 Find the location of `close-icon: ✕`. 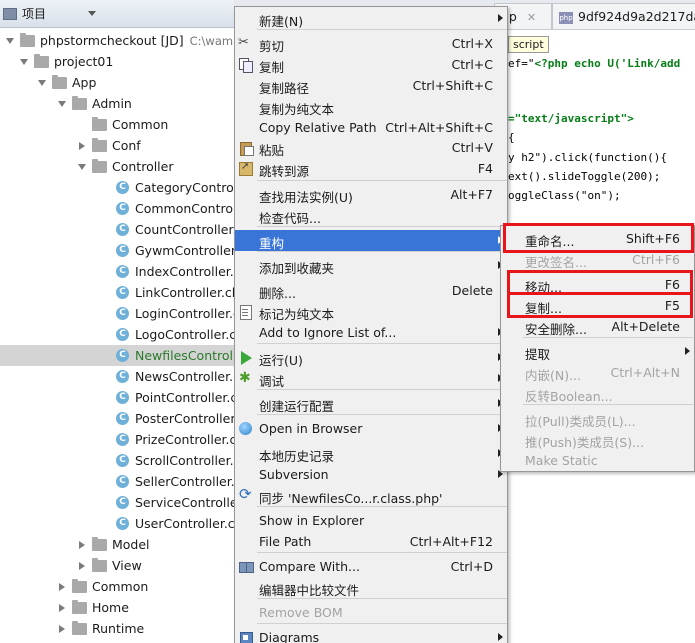

close-icon: ✕ is located at coordinates (531, 17).